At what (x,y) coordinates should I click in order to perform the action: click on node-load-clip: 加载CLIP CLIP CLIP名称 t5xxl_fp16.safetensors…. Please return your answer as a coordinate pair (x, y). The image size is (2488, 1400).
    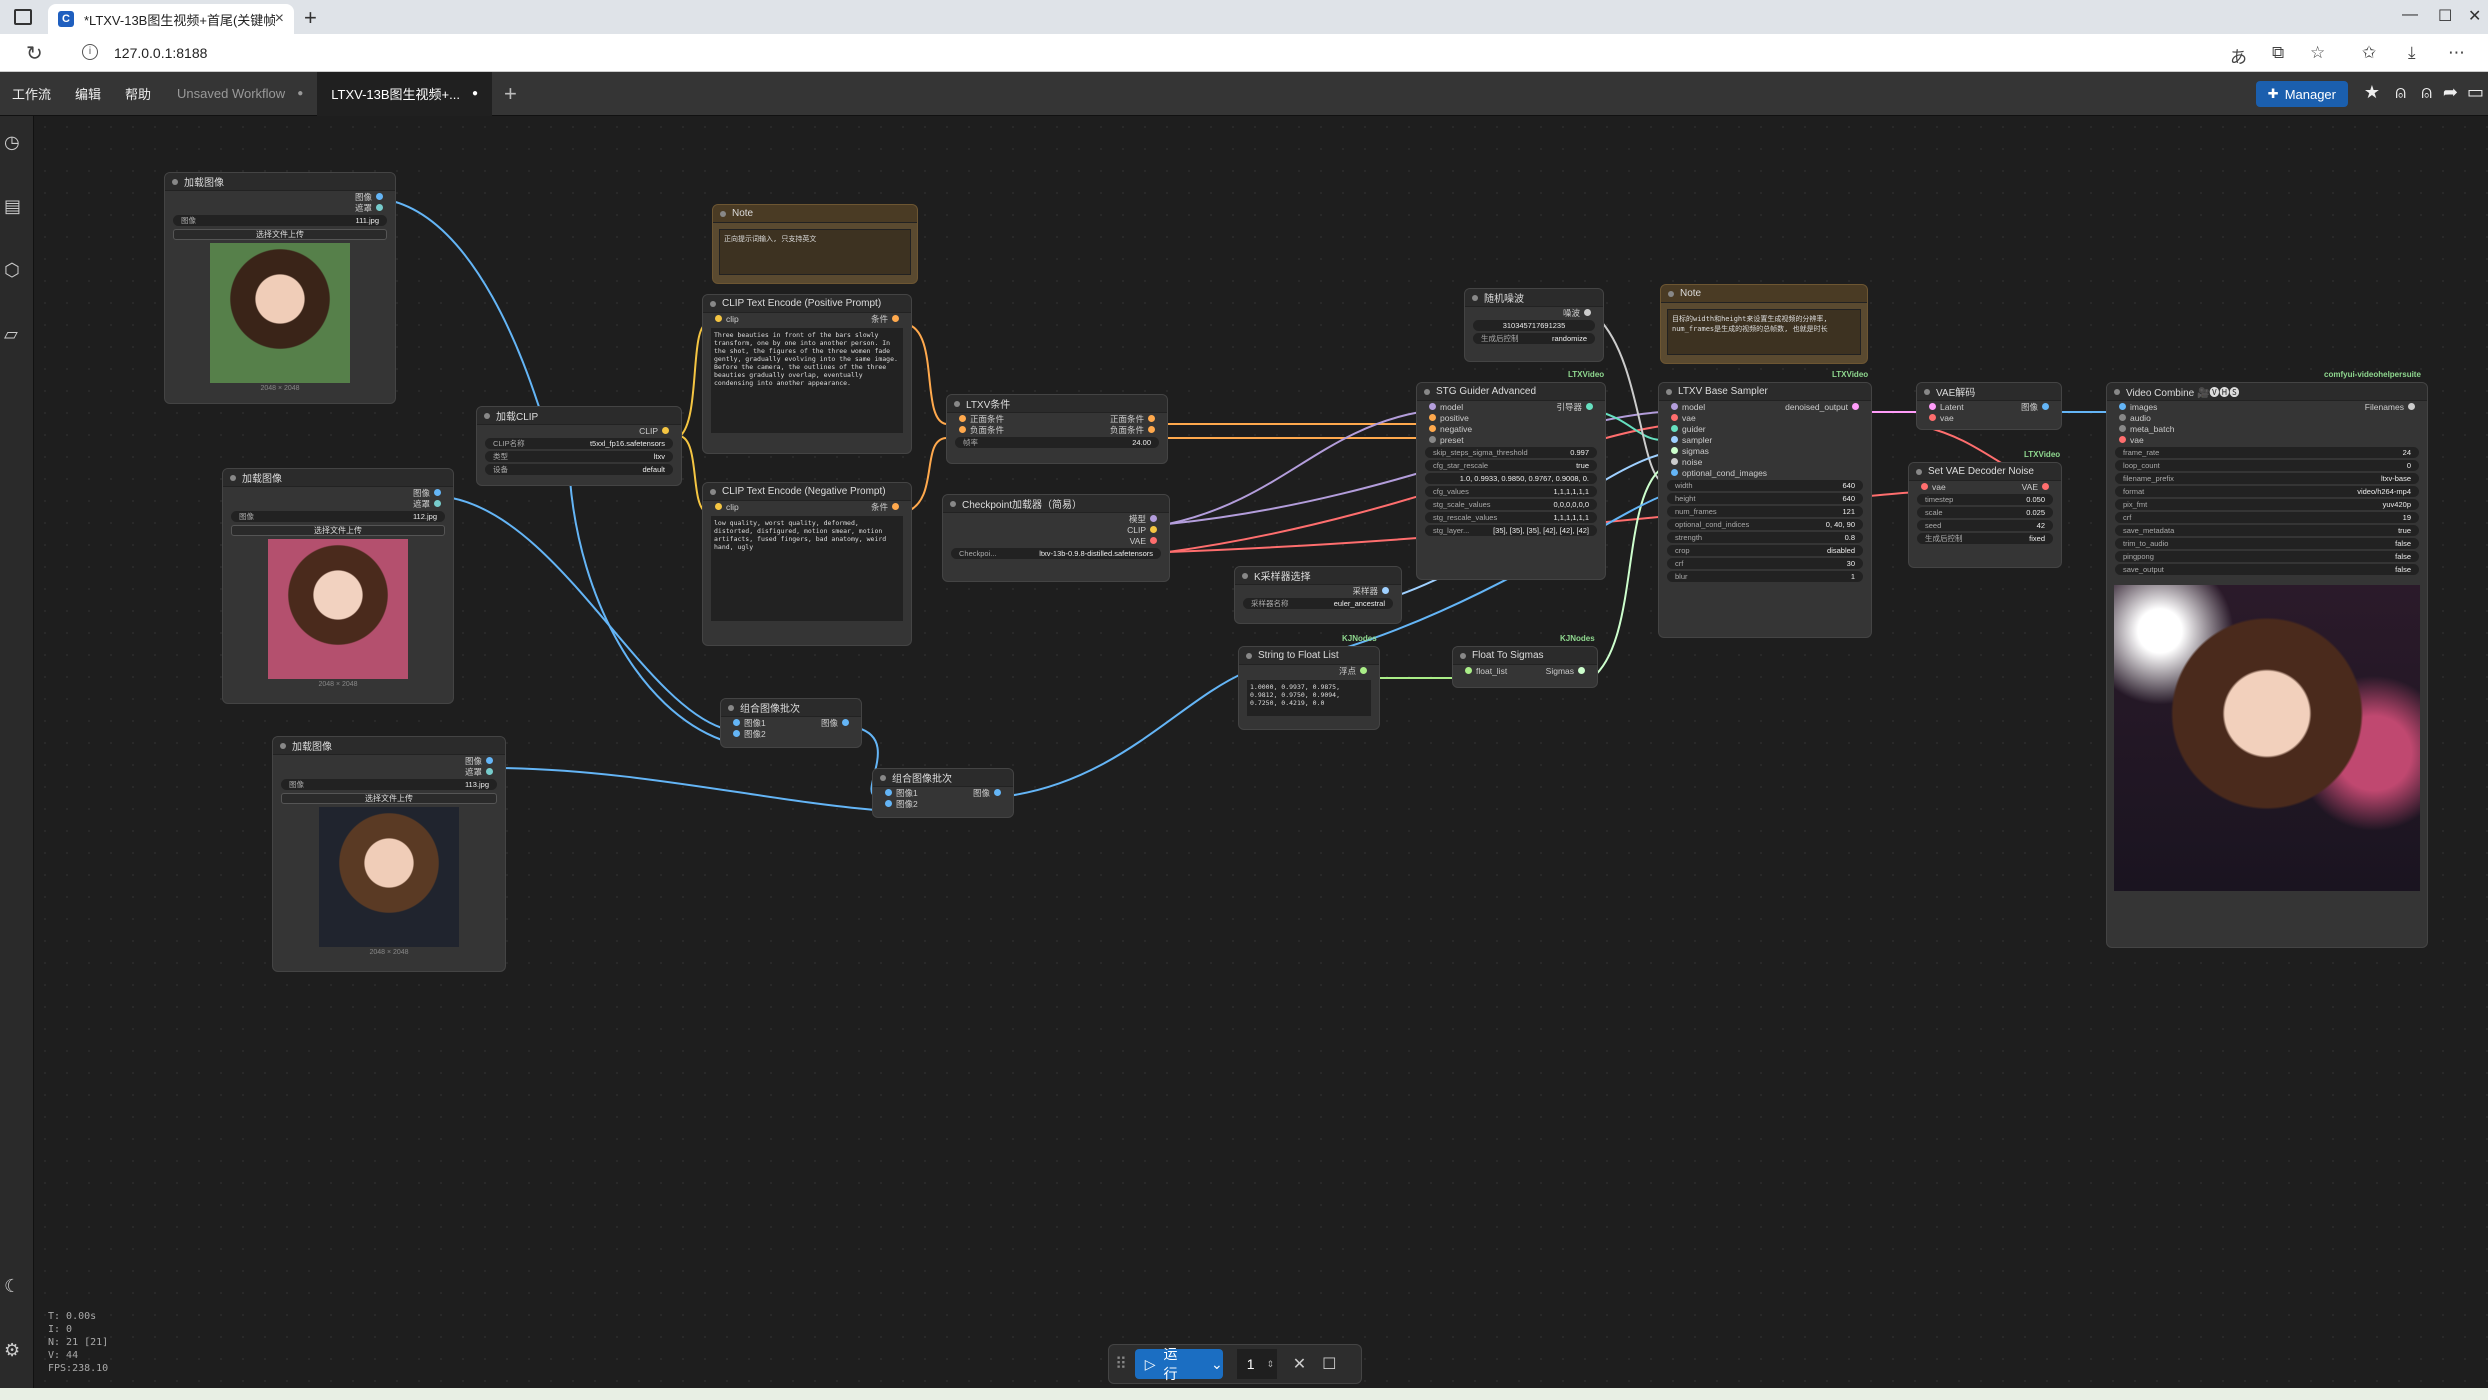
    Looking at the image, I should click on (579, 446).